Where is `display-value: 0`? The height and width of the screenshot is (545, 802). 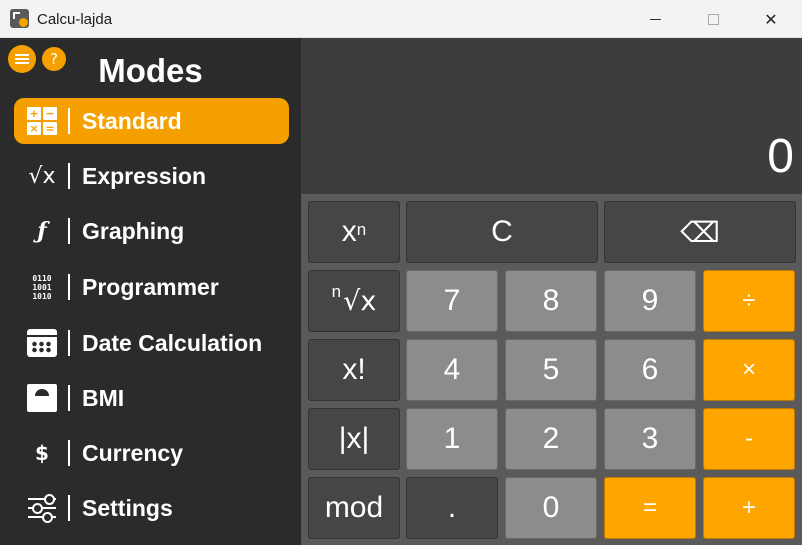 display-value: 0 is located at coordinates (780, 156).